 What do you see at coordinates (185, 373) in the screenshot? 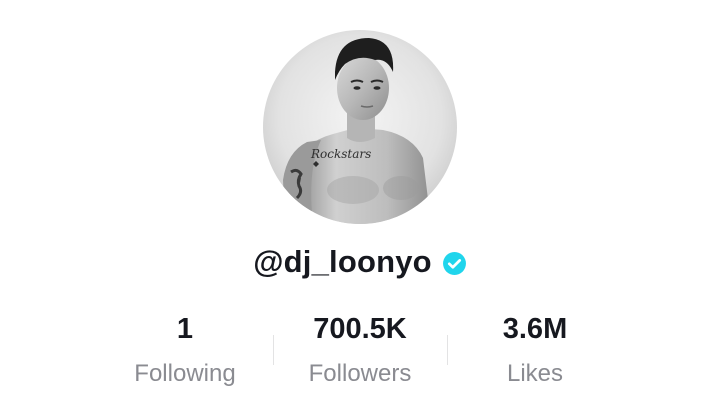
I see `following-label: Following` at bounding box center [185, 373].